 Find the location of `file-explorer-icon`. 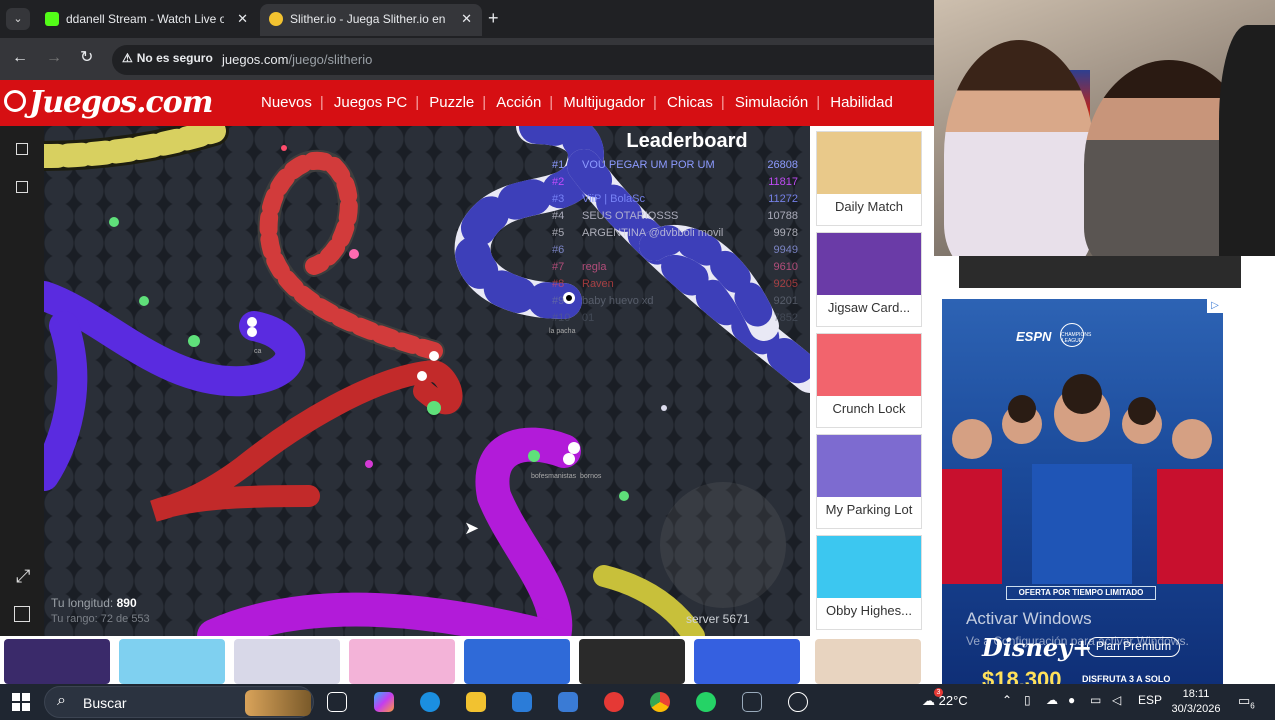

file-explorer-icon is located at coordinates (476, 702).